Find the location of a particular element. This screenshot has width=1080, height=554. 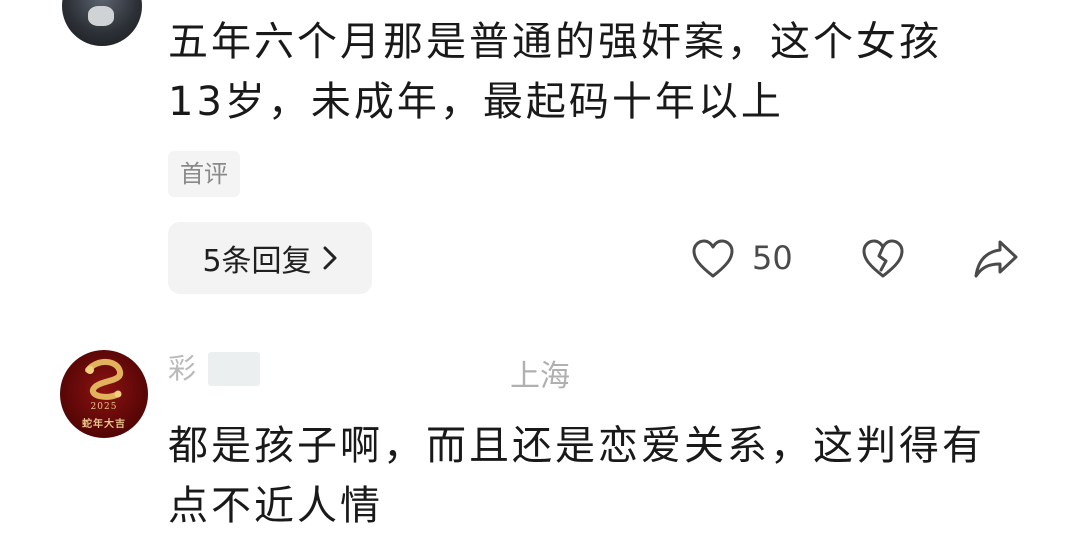

commenter-name-2: 彩 is located at coordinates (182, 369).